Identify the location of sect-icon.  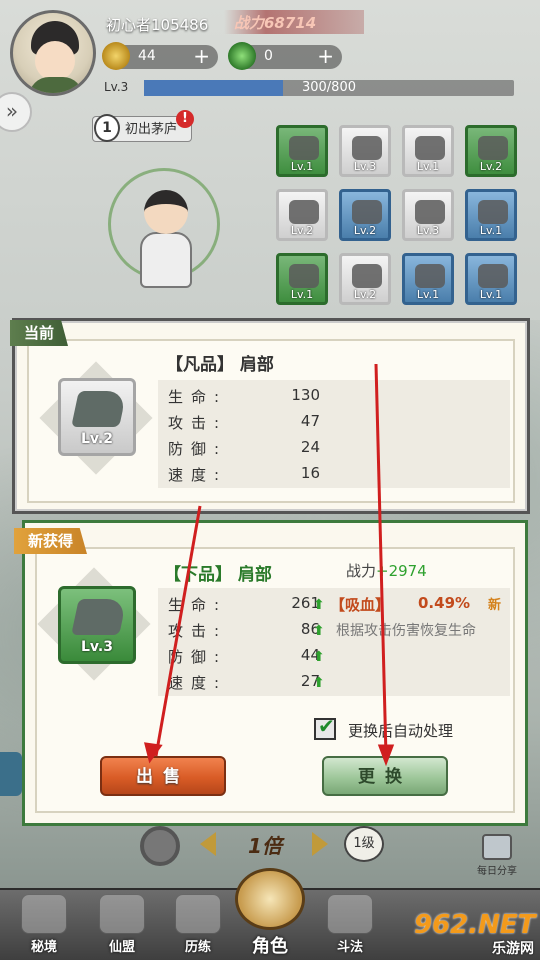
(122, 914).